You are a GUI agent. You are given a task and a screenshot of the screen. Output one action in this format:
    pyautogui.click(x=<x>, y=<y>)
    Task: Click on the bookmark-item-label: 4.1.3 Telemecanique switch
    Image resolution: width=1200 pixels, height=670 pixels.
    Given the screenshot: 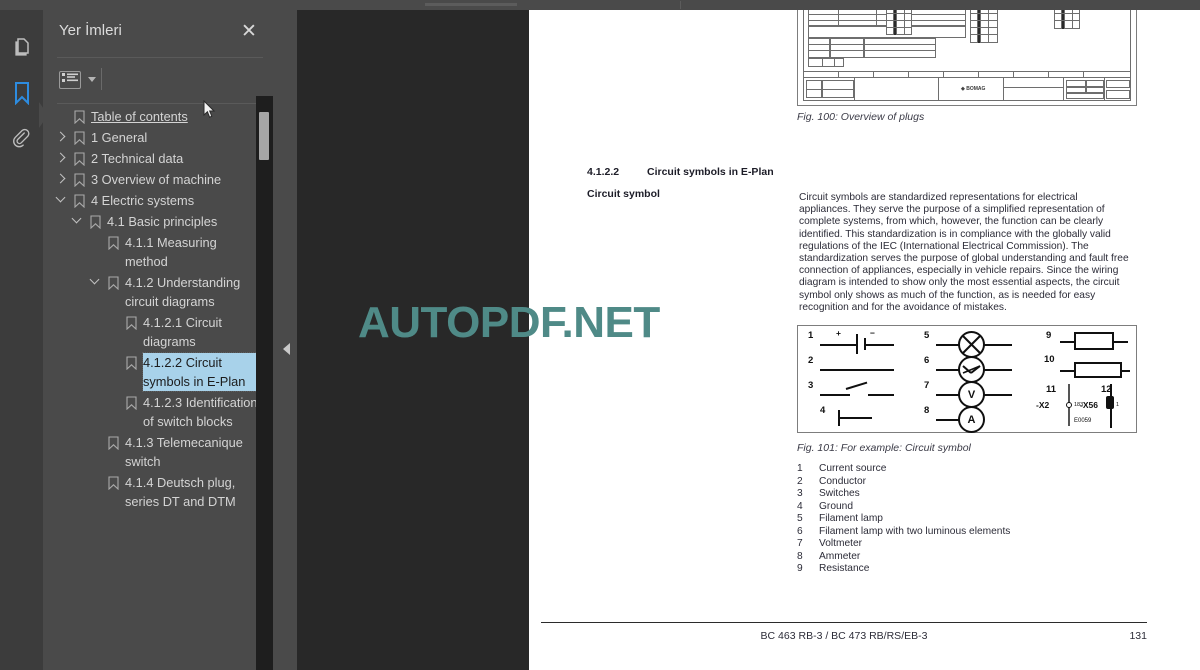 What is the action you would take?
    pyautogui.click(x=186, y=452)
    